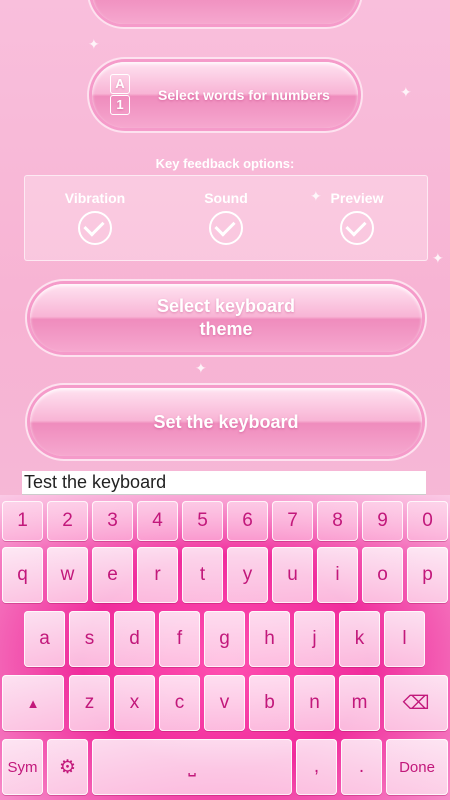 The width and height of the screenshot is (450, 800). I want to click on key-0: 0, so click(427, 521).